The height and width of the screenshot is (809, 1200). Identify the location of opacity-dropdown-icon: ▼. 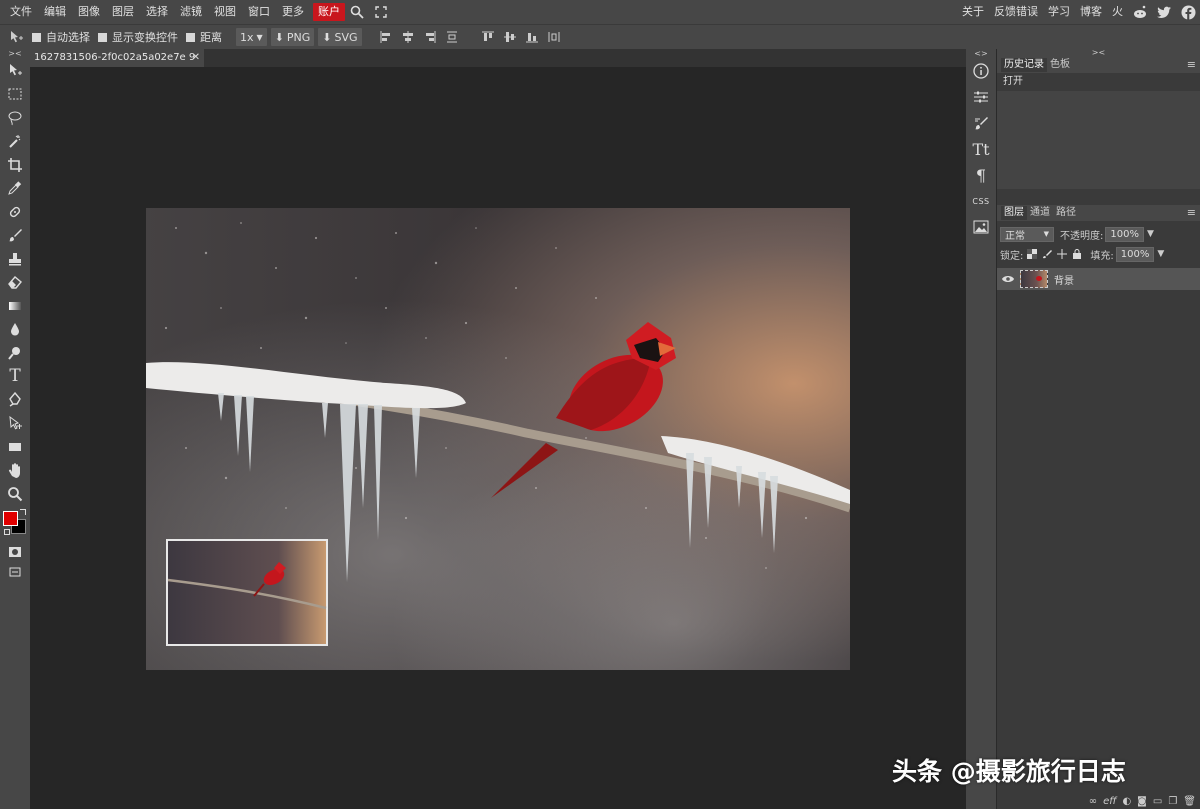
(1150, 234).